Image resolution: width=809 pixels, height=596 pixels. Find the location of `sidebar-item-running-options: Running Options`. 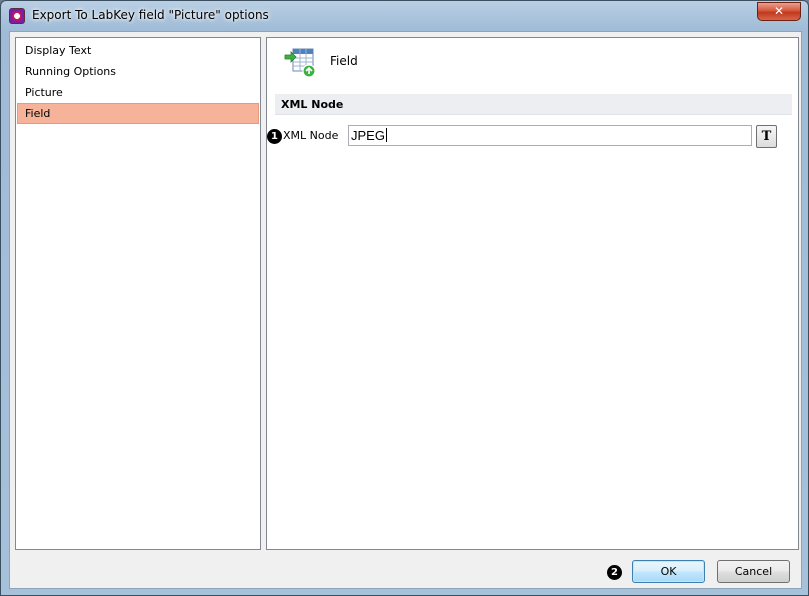

sidebar-item-running-options: Running Options is located at coordinates (138, 71).